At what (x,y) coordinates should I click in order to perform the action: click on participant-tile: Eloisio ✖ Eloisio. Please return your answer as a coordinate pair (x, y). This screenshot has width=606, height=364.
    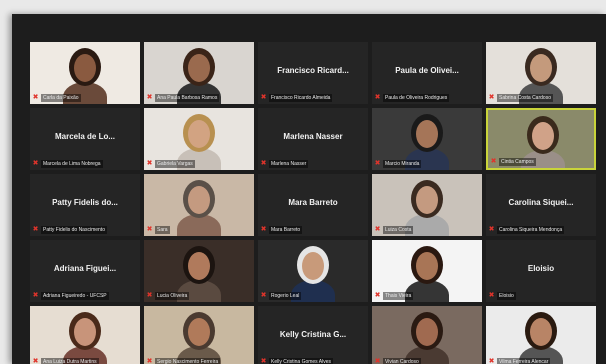
    Looking at the image, I should click on (541, 271).